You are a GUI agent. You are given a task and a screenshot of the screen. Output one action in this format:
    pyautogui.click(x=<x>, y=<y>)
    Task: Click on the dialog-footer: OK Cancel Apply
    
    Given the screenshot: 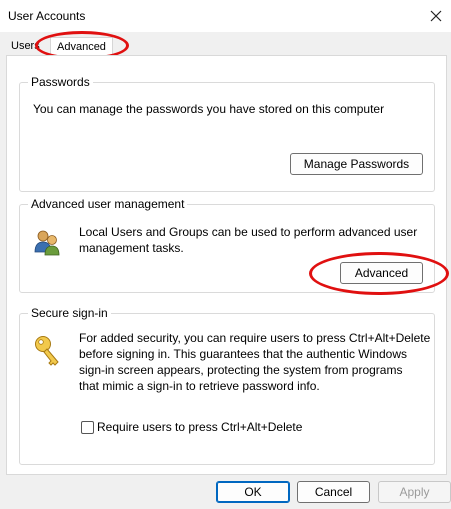 What is the action you would take?
    pyautogui.click(x=225, y=491)
    